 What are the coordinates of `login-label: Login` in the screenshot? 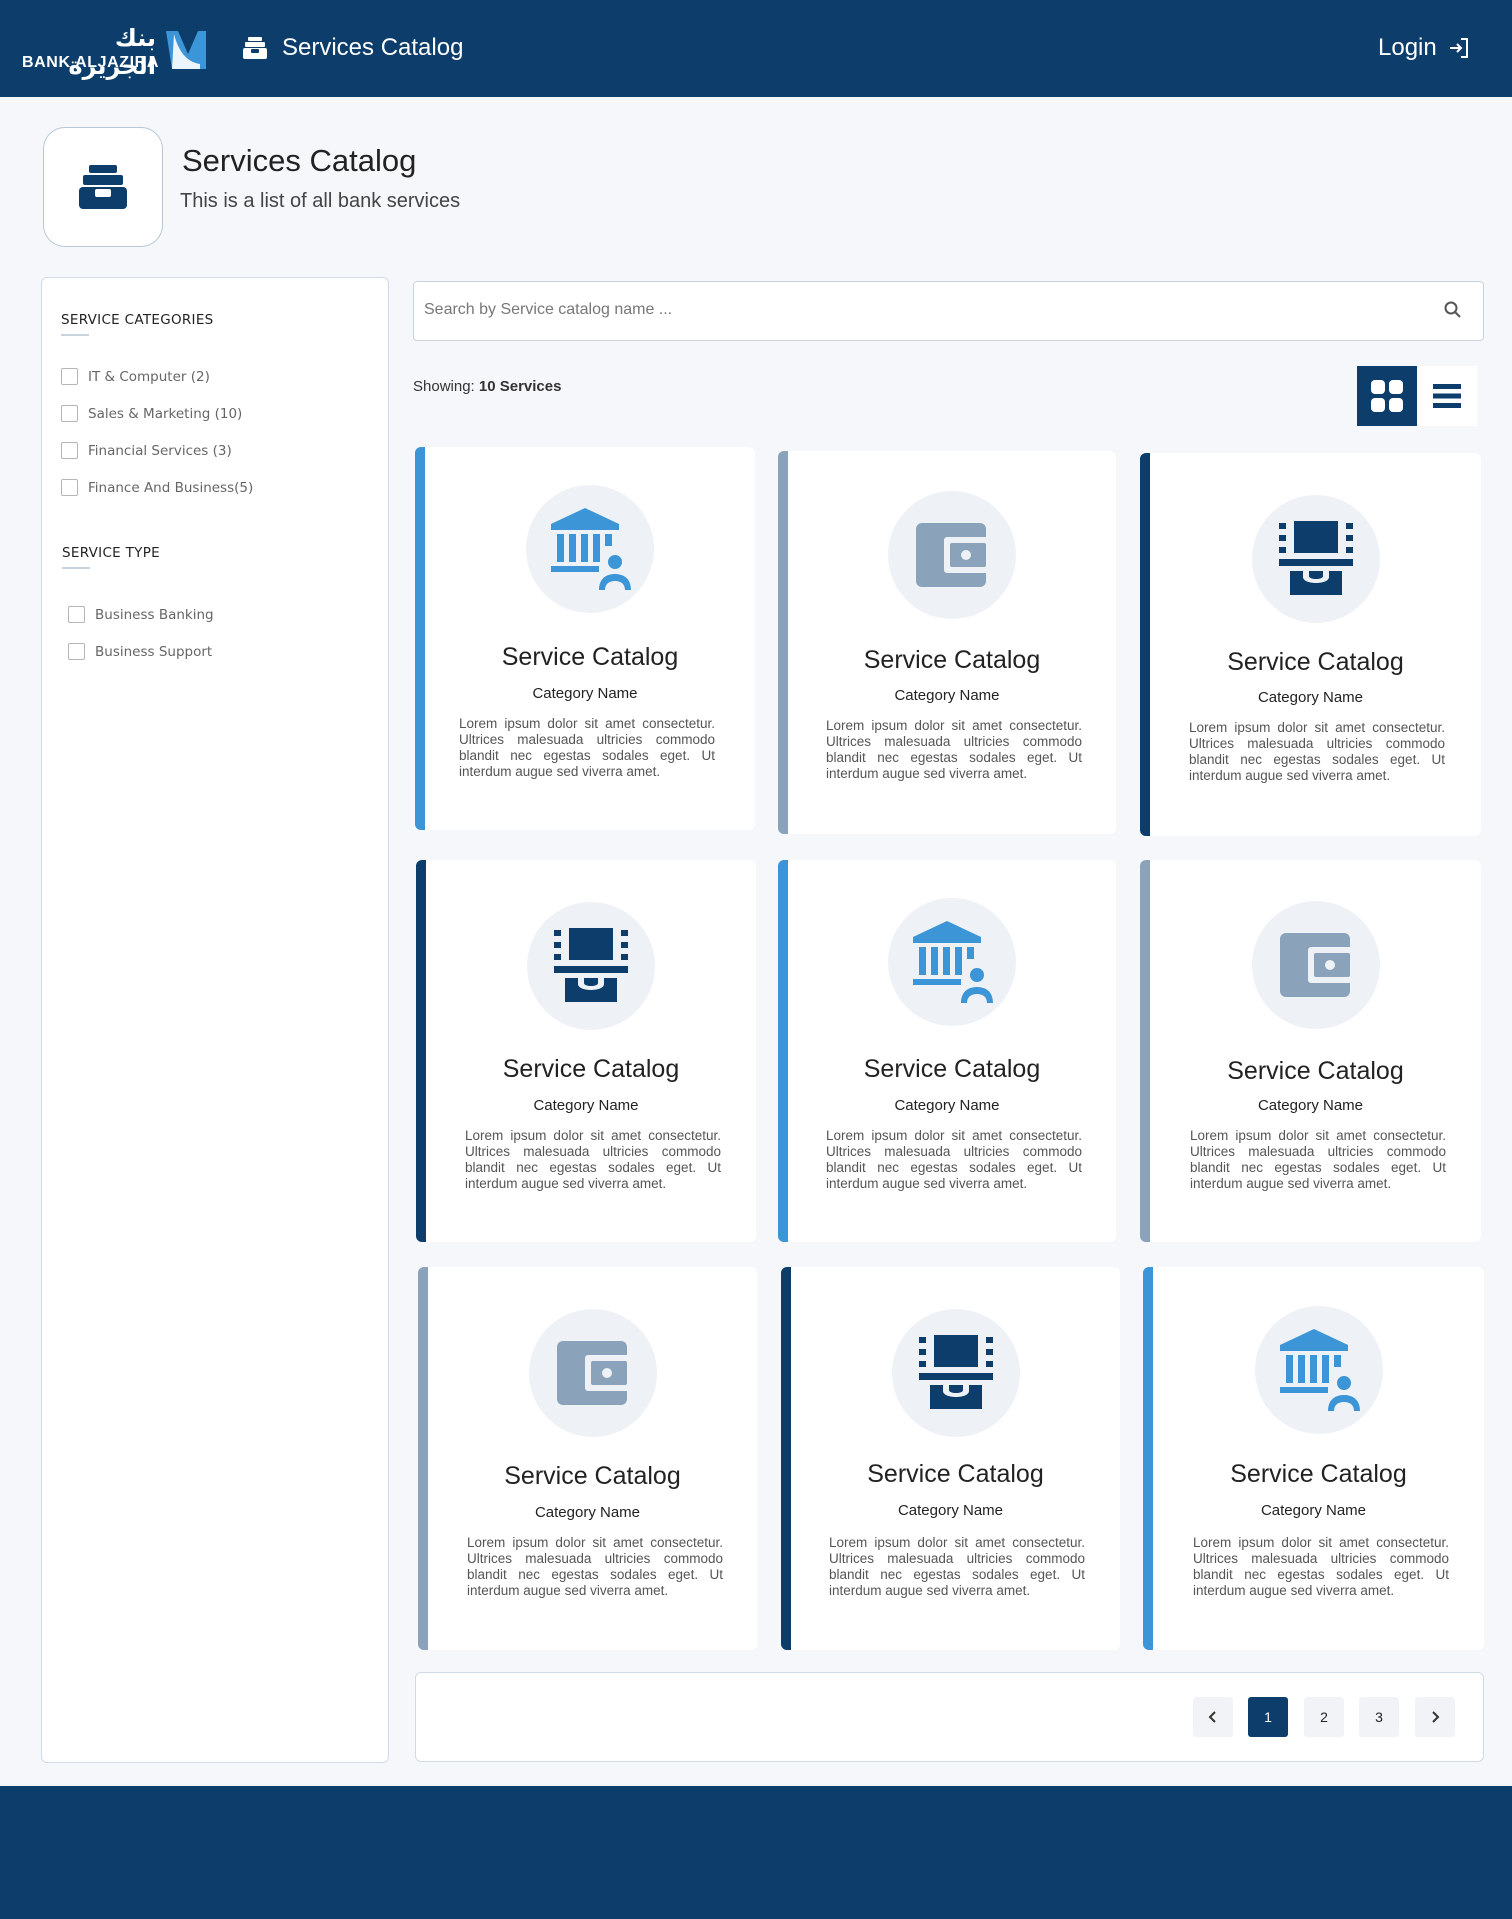 It's located at (1407, 47).